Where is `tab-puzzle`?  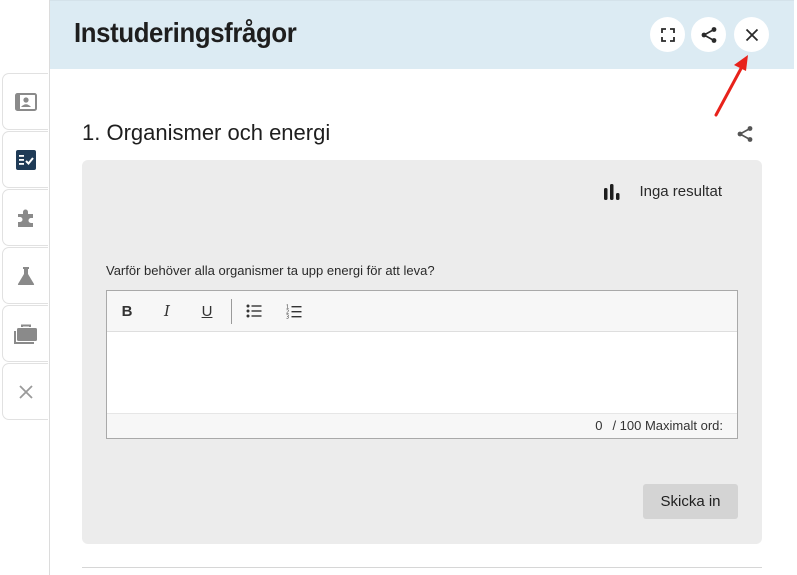 tab-puzzle is located at coordinates (25, 217).